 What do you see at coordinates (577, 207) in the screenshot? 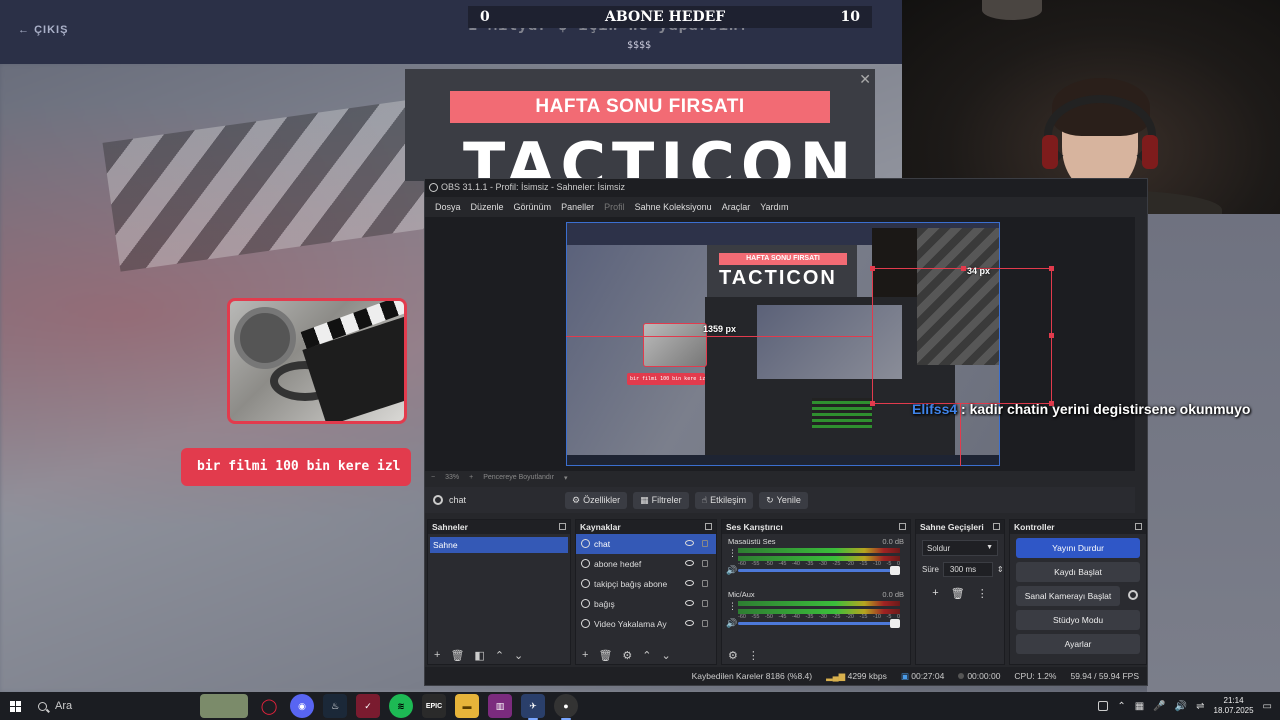
I see `menu-docks: Paneller` at bounding box center [577, 207].